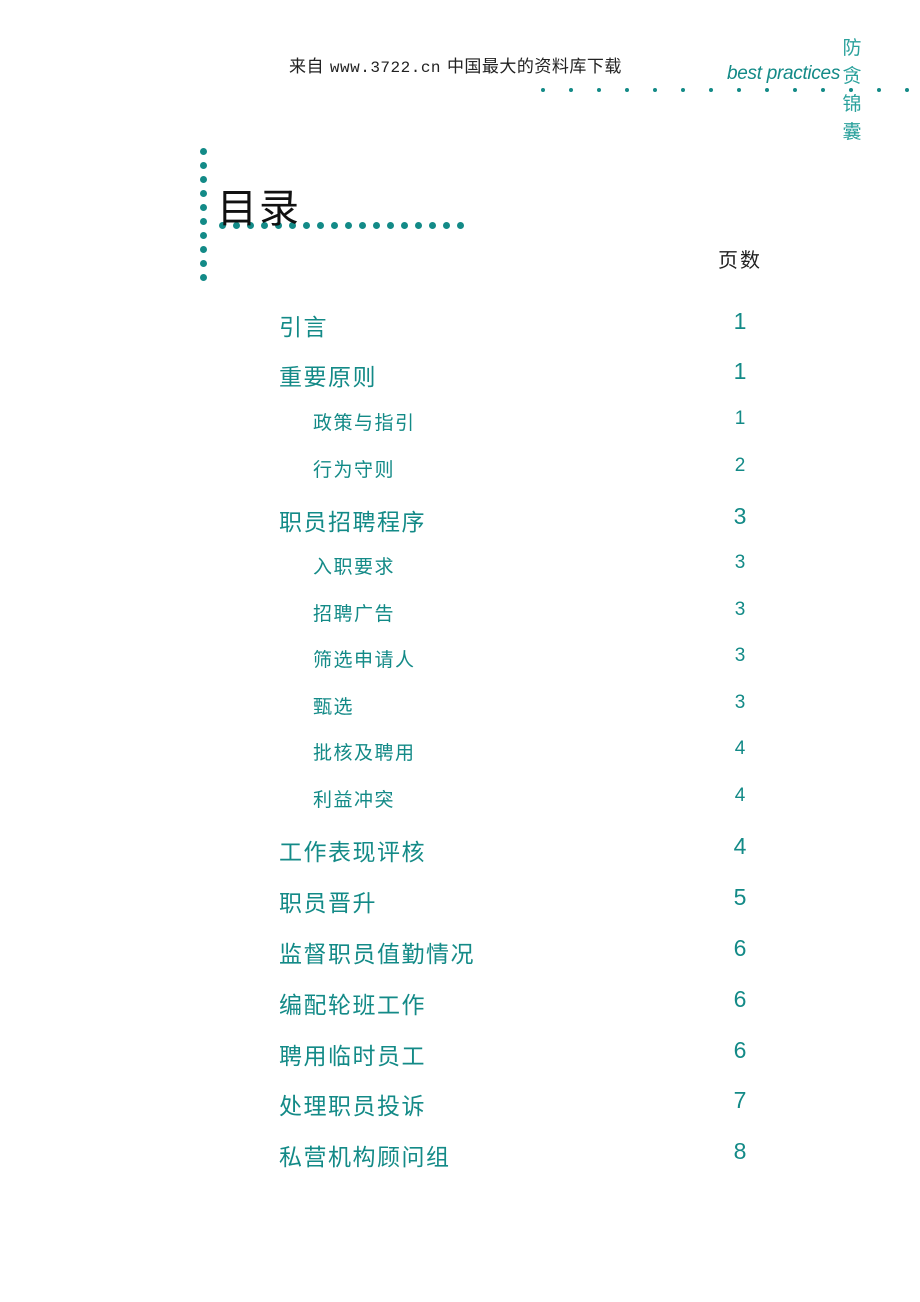 The width and height of the screenshot is (920, 1302). What do you see at coordinates (354, 565) in the screenshot?
I see `toc-entry-label: 入职要求` at bounding box center [354, 565].